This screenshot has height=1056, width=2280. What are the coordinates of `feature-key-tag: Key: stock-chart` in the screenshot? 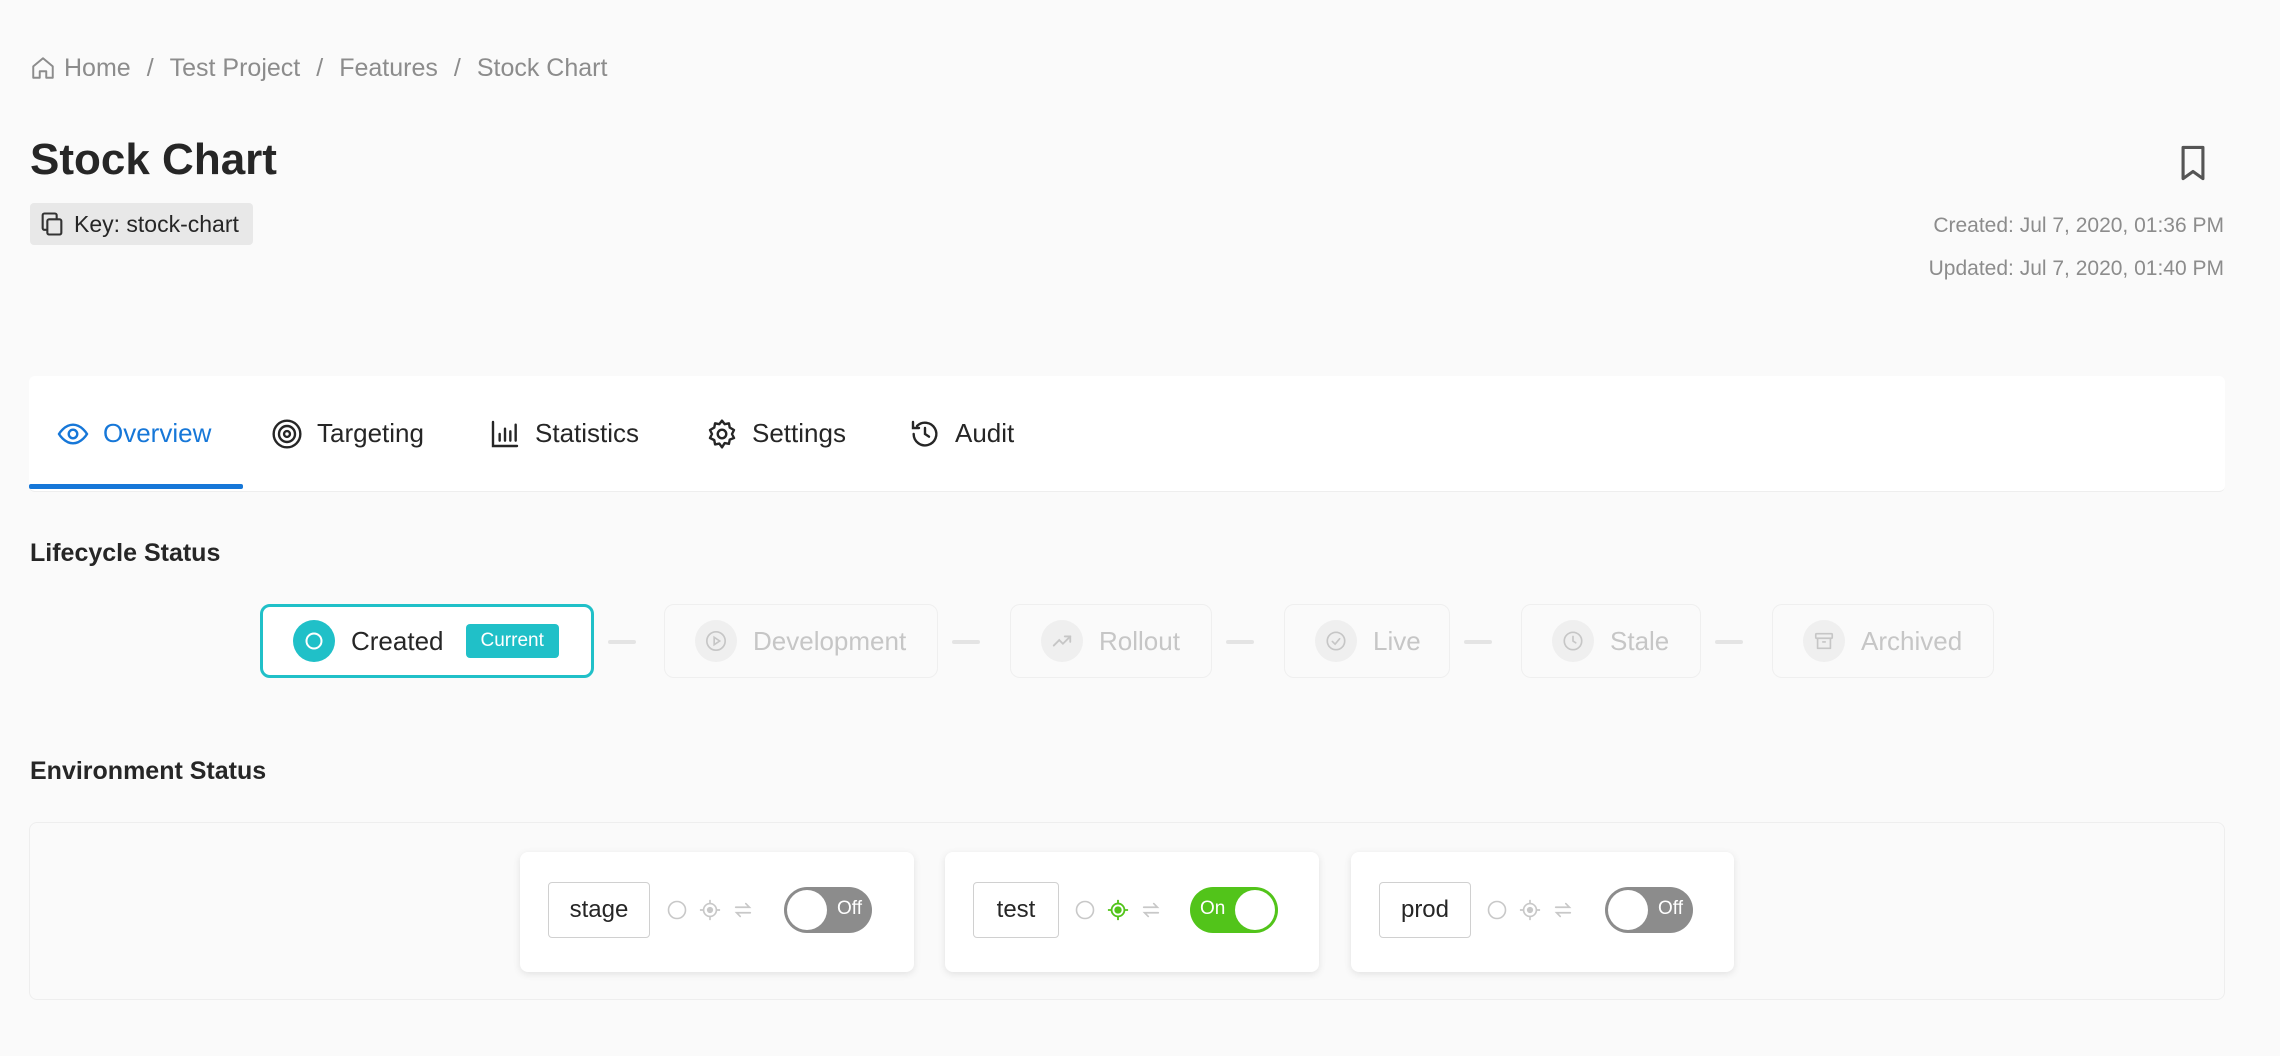 It's located at (141, 224).